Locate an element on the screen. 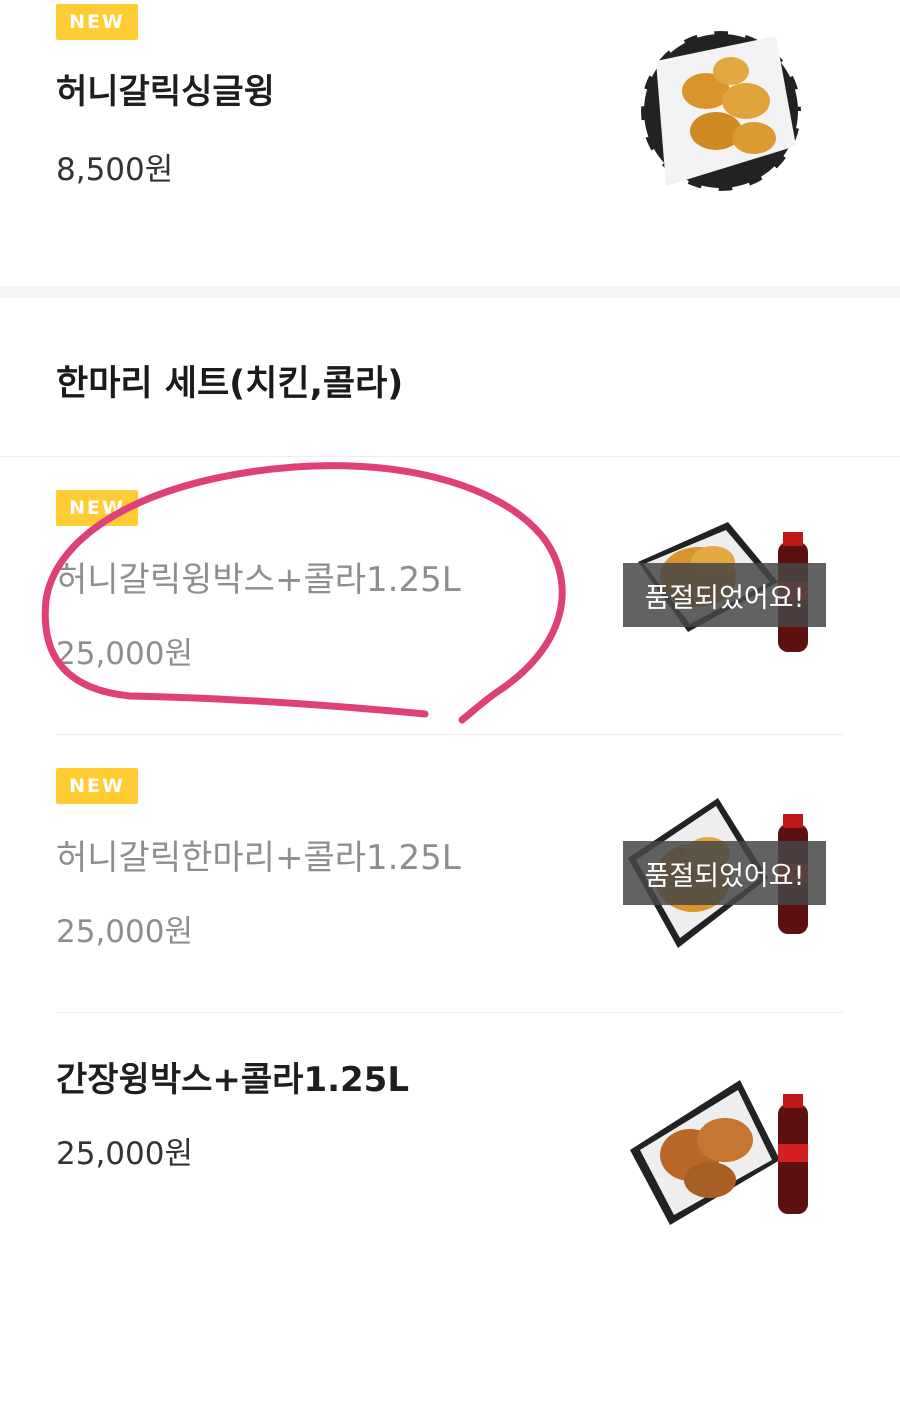 This screenshot has height=1409, width=900. menu-item-price: 8,500원 is located at coordinates (115, 170).